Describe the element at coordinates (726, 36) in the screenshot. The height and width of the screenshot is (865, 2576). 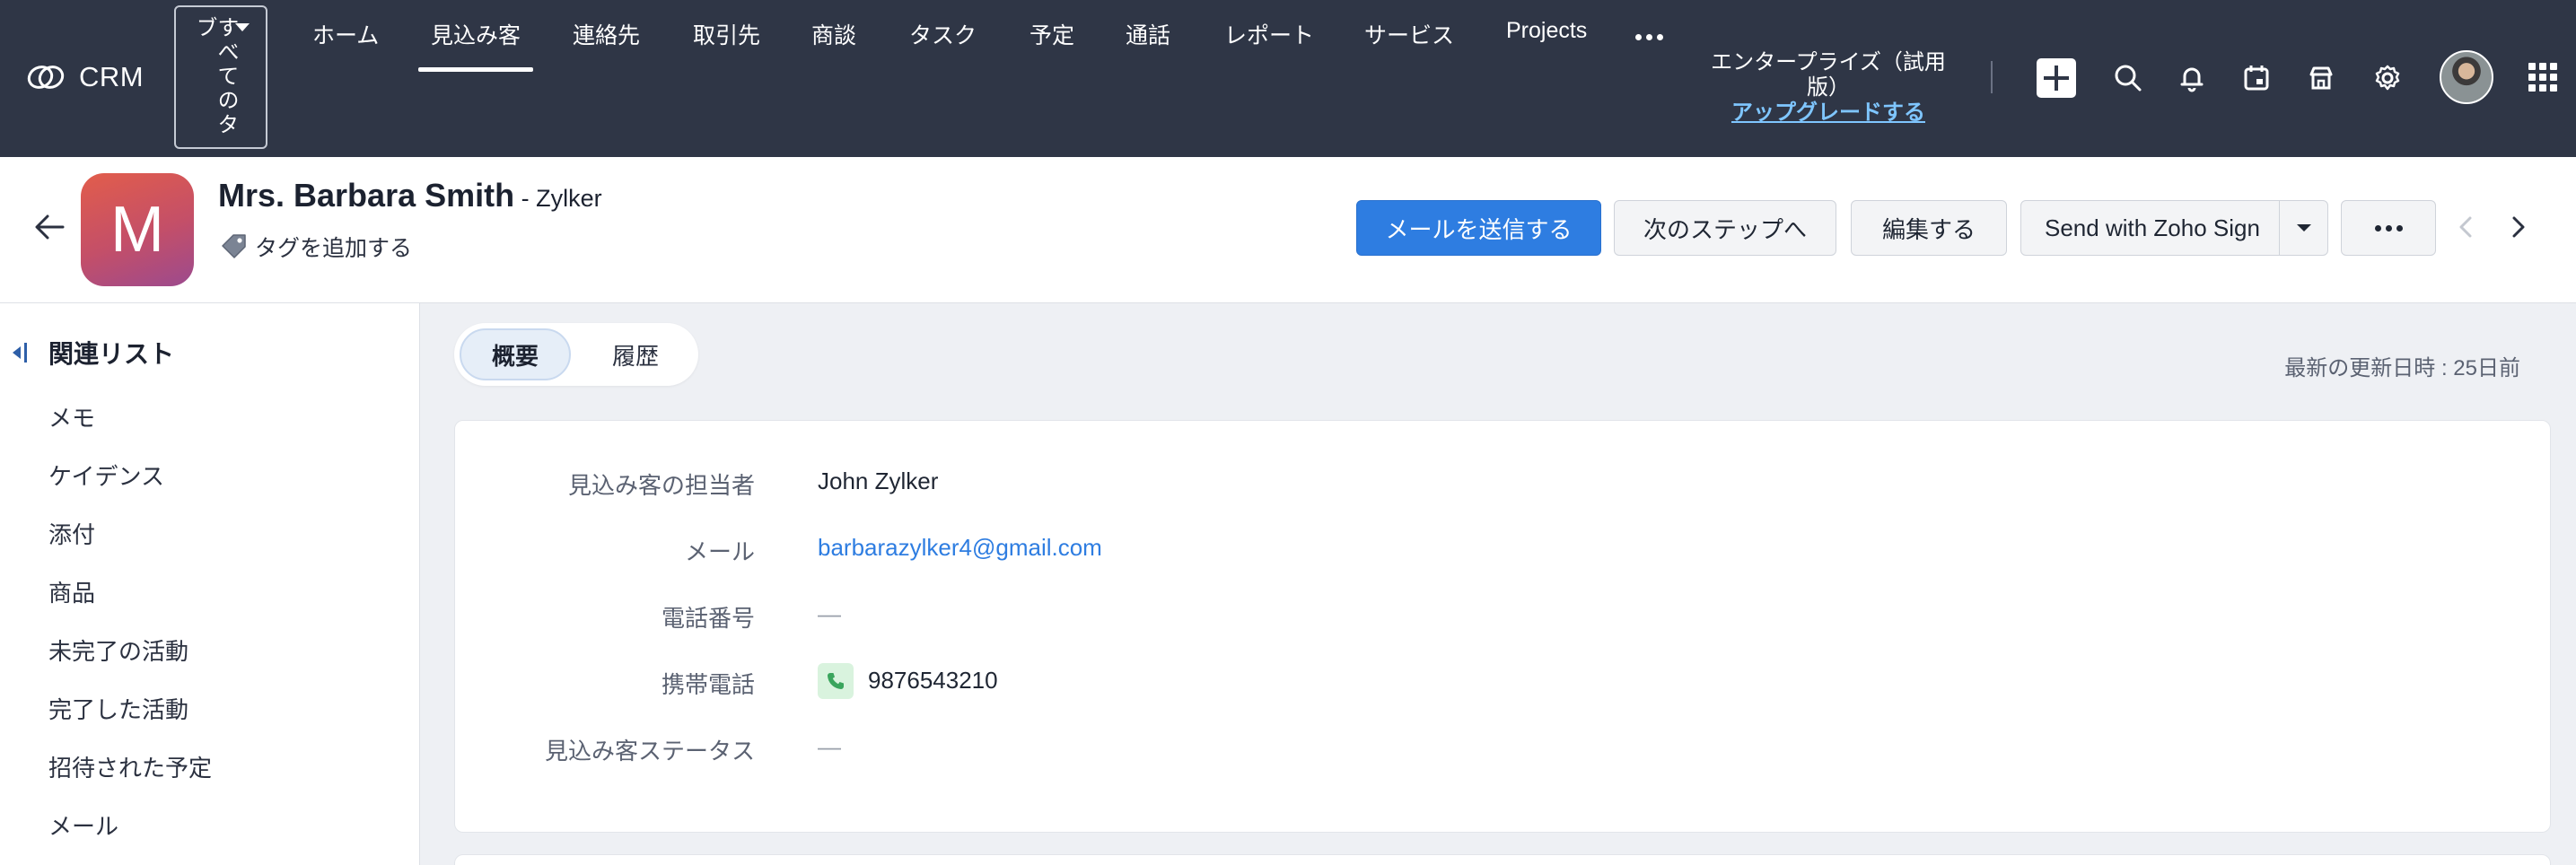
I see `nav-tab-accounts: 取引先` at that location.